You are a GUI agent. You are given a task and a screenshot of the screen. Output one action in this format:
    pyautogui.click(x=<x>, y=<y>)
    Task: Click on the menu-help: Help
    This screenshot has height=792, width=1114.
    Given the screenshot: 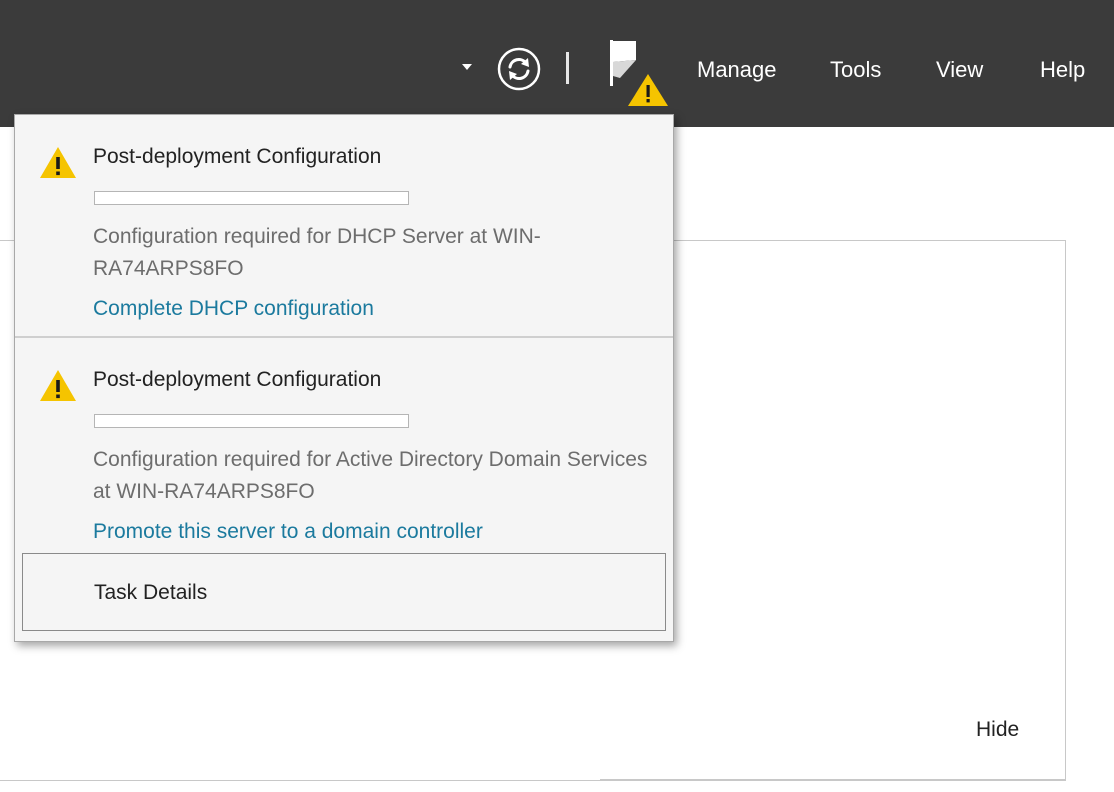 What is the action you would take?
    pyautogui.click(x=1062, y=70)
    